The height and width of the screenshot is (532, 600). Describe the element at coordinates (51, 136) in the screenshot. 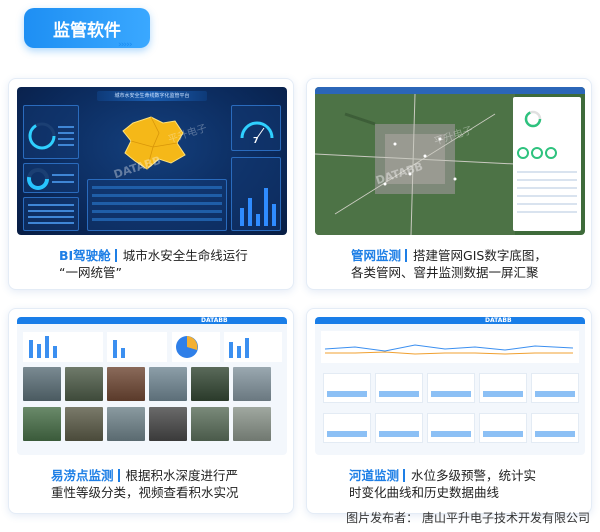

I see `ring-gauge-icon` at that location.